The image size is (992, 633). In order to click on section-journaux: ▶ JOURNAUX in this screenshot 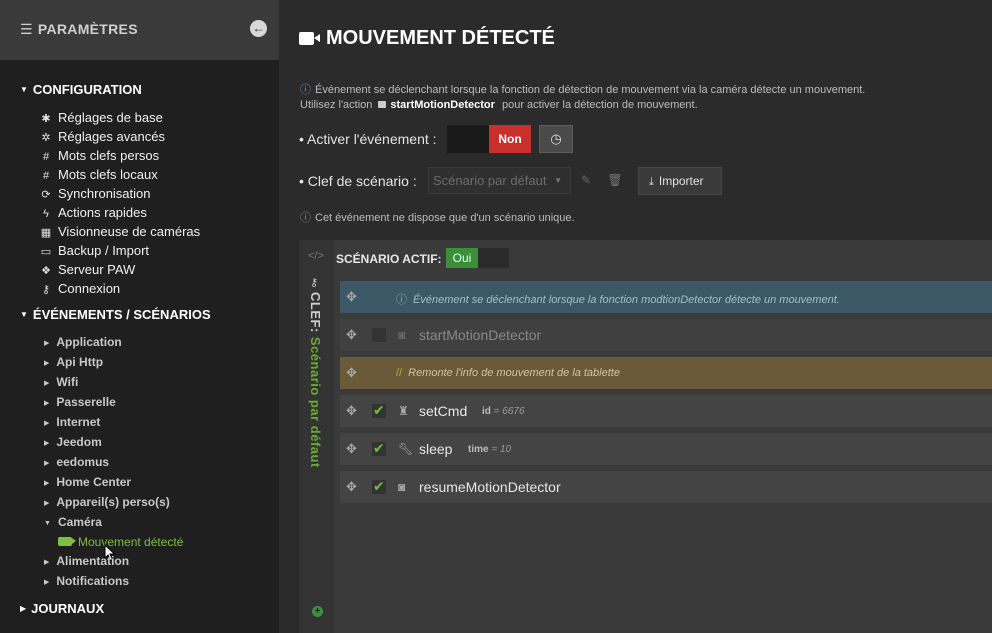, I will do `click(62, 608)`.